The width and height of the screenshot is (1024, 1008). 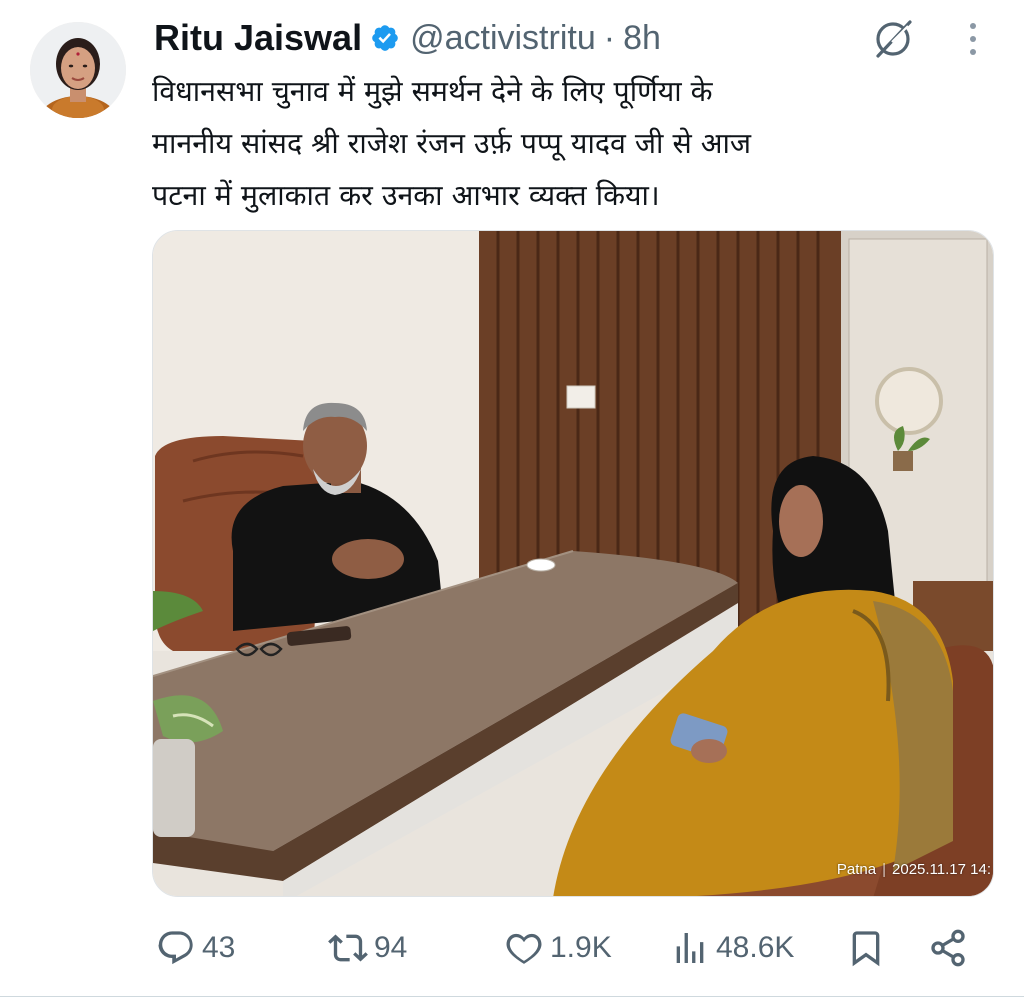 What do you see at coordinates (581, 947) in the screenshot?
I see `like-count: 1.9K` at bounding box center [581, 947].